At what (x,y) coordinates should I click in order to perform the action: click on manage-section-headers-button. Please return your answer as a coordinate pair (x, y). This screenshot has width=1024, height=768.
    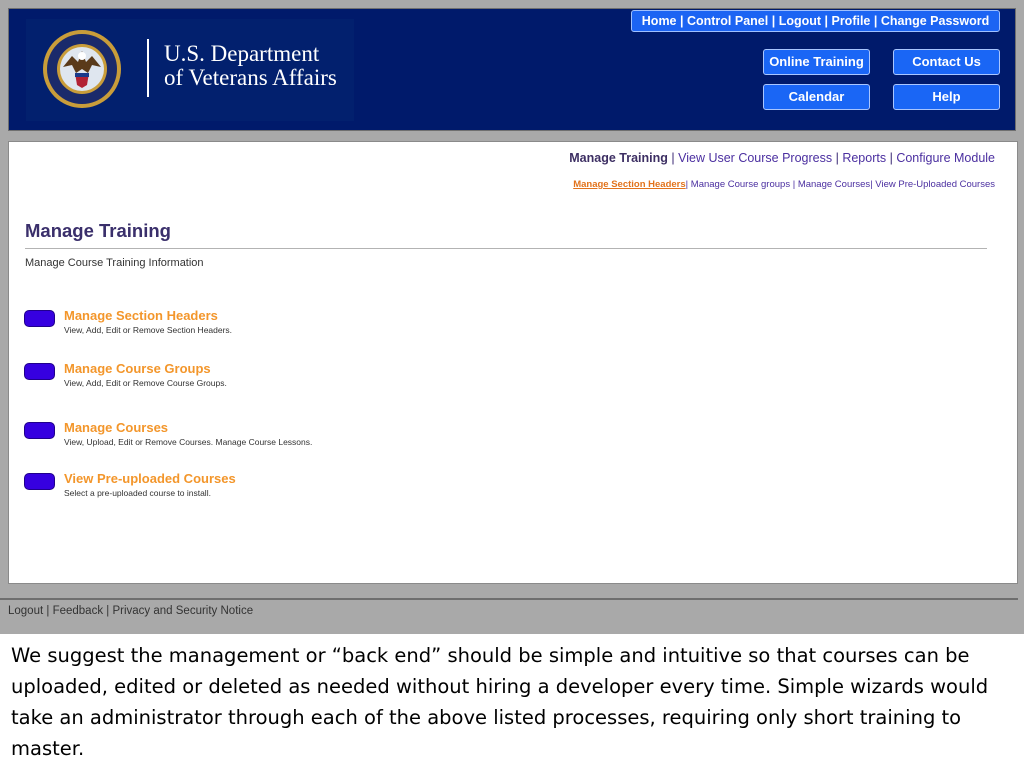
    Looking at the image, I should click on (39, 318).